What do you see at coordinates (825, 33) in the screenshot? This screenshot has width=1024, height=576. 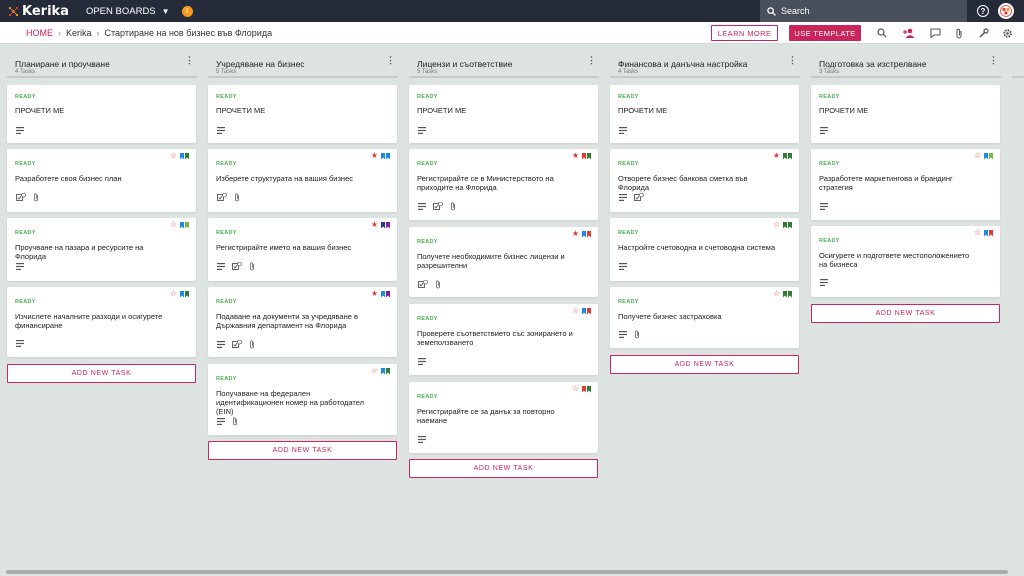 I see `use-template-button: USE TEMPLATE` at bounding box center [825, 33].